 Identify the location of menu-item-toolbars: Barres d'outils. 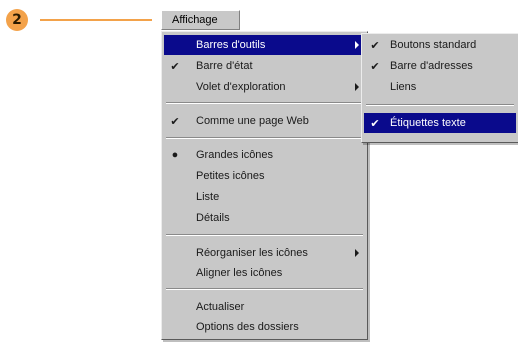
(264, 45).